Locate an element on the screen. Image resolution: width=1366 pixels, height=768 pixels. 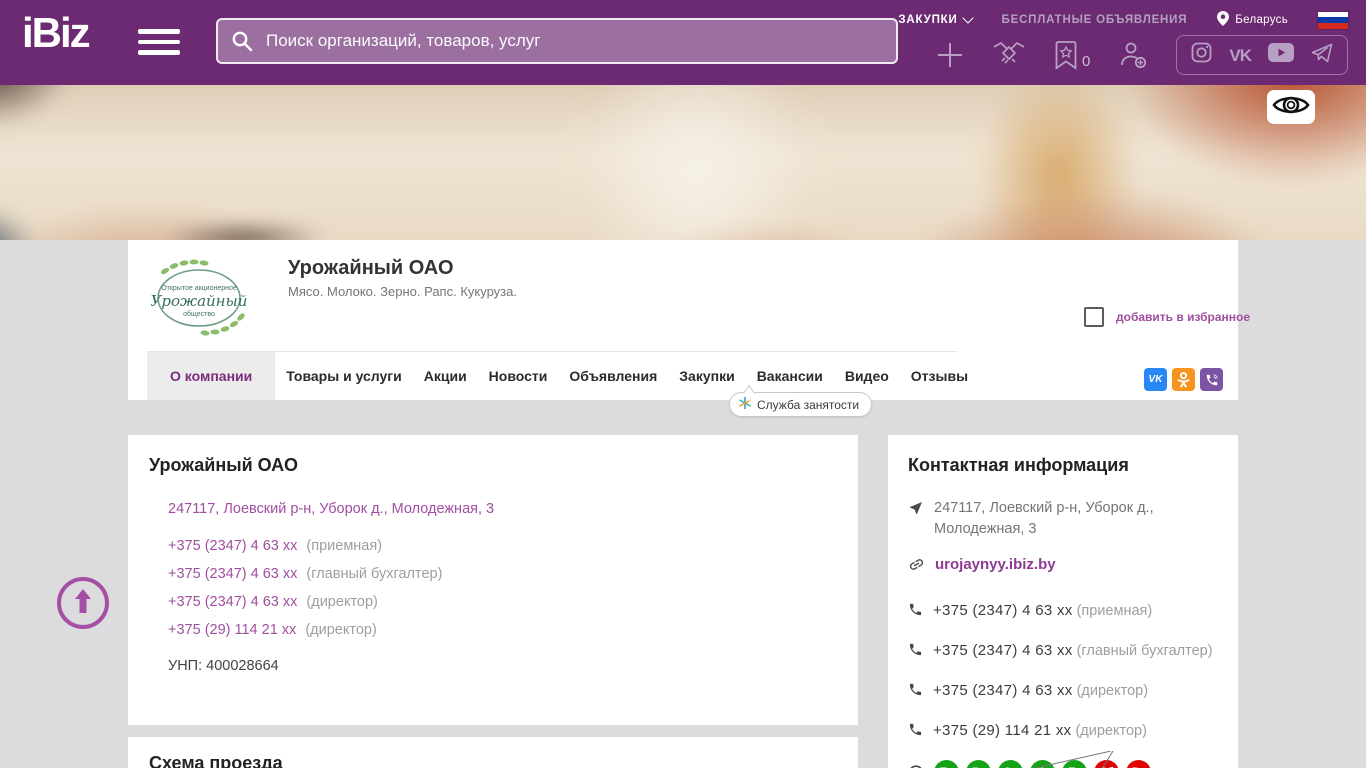
eye-icon is located at coordinates (1291, 107).